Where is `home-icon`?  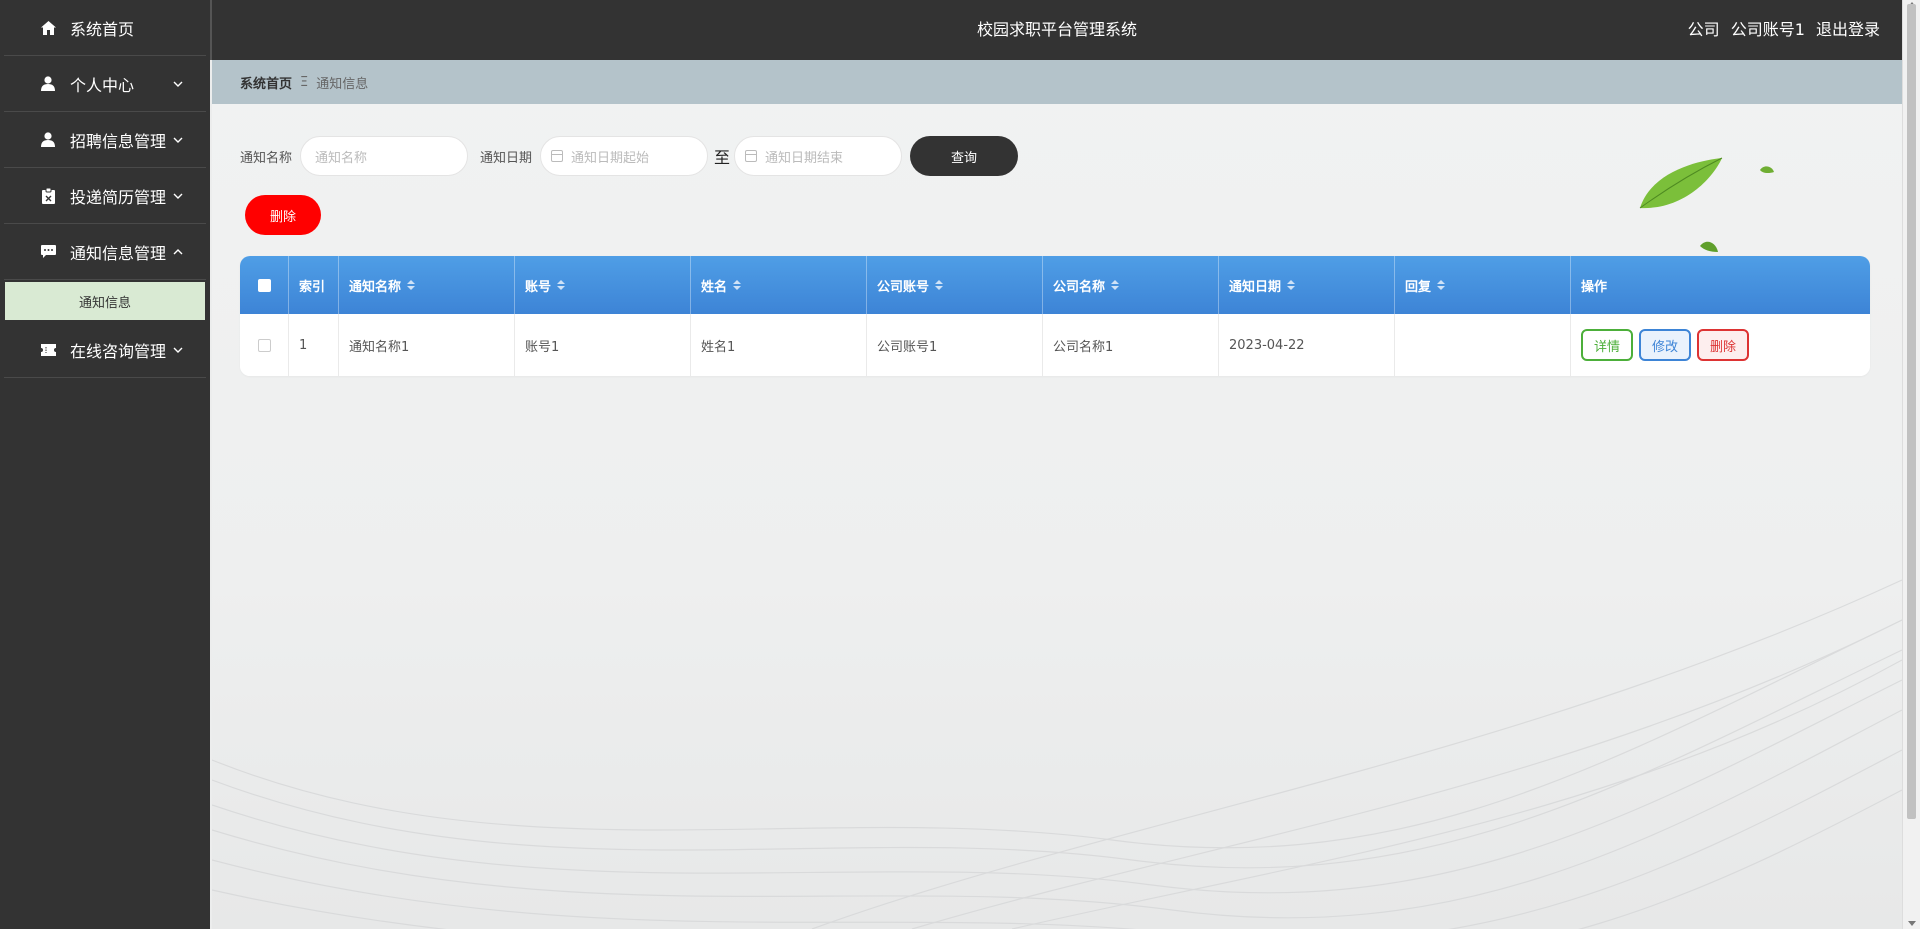 home-icon is located at coordinates (48, 28).